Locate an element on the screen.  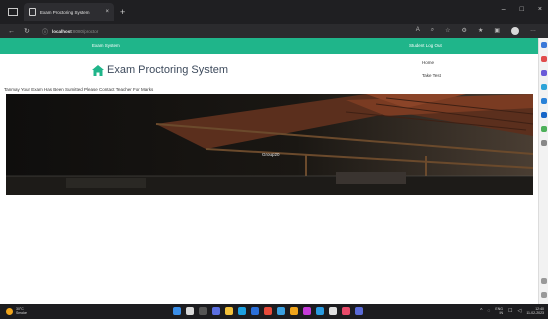
task-view-icon is located at coordinates (203, 311).